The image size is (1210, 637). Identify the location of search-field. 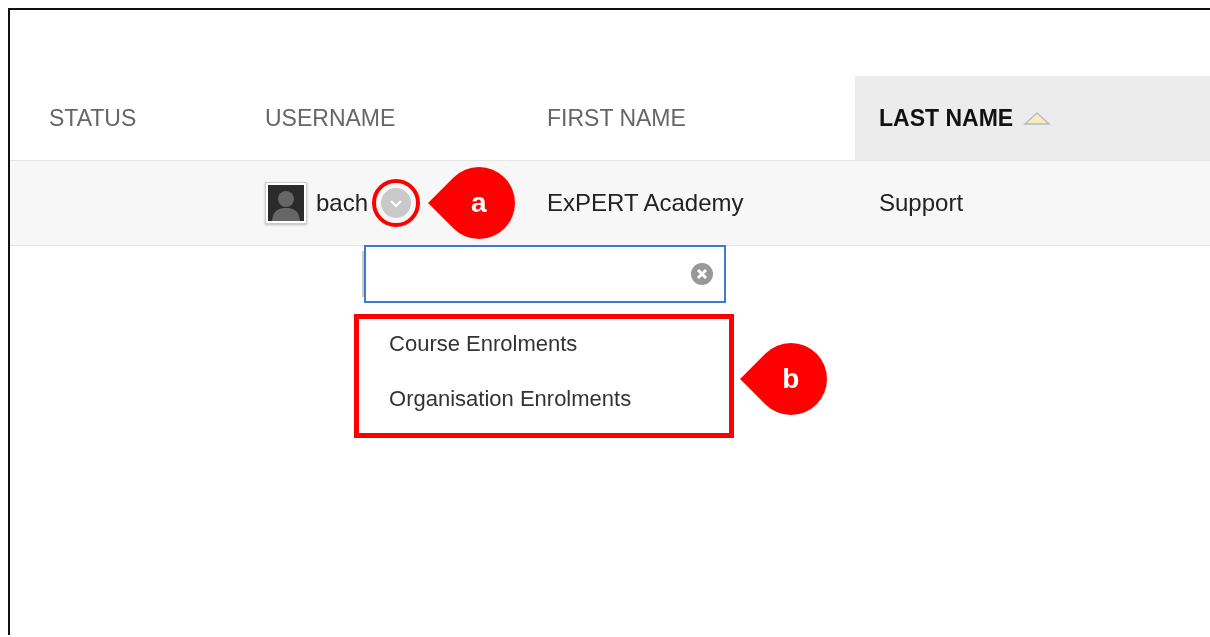
(545, 274).